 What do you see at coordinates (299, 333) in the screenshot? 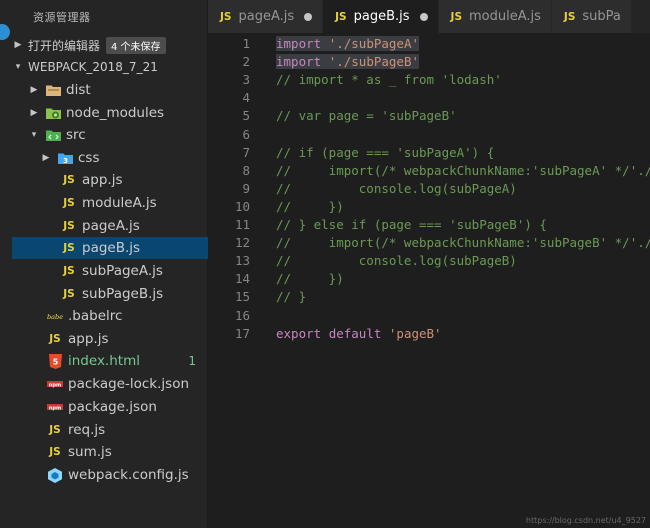
I see `code-token: export` at bounding box center [299, 333].